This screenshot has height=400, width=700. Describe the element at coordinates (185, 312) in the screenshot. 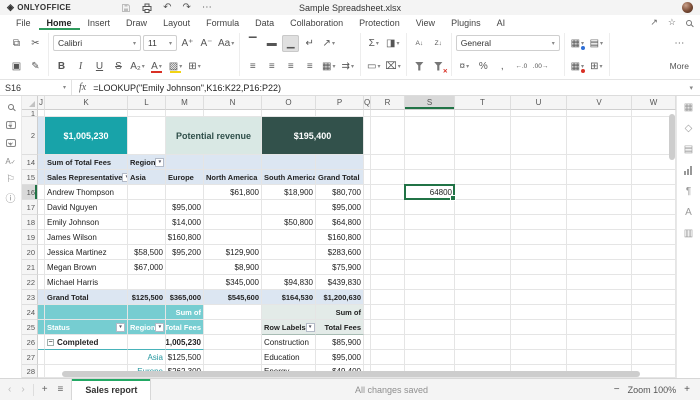

I see `cell-M24: Sum of` at that location.